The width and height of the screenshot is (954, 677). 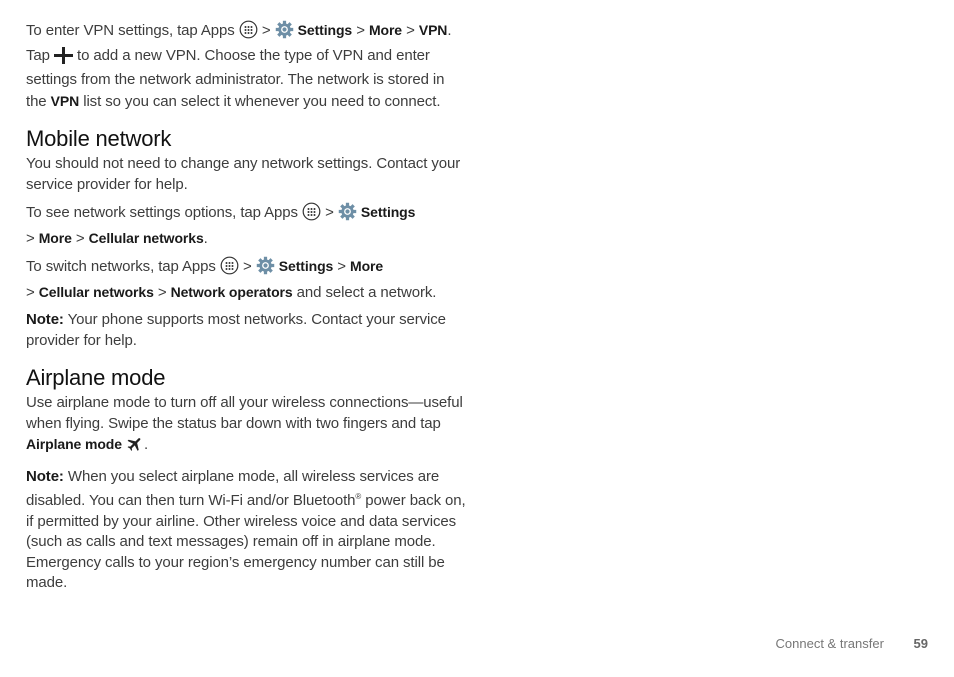 I want to click on airplane-mode-heading: Airplane mode, so click(x=96, y=377).